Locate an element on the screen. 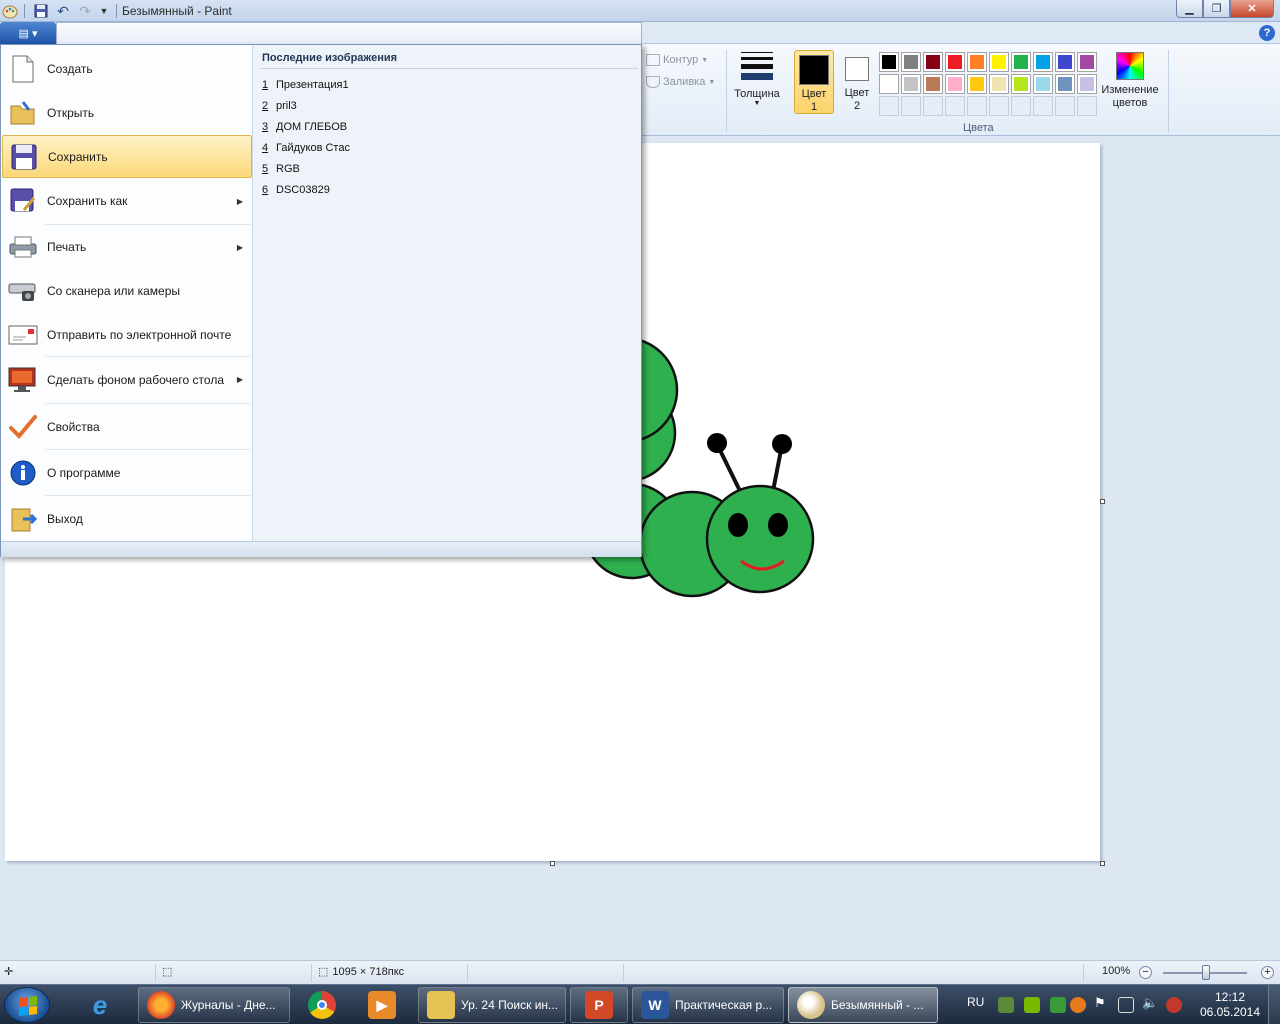 The height and width of the screenshot is (1024, 1280). network-icon is located at coordinates (1126, 1005).